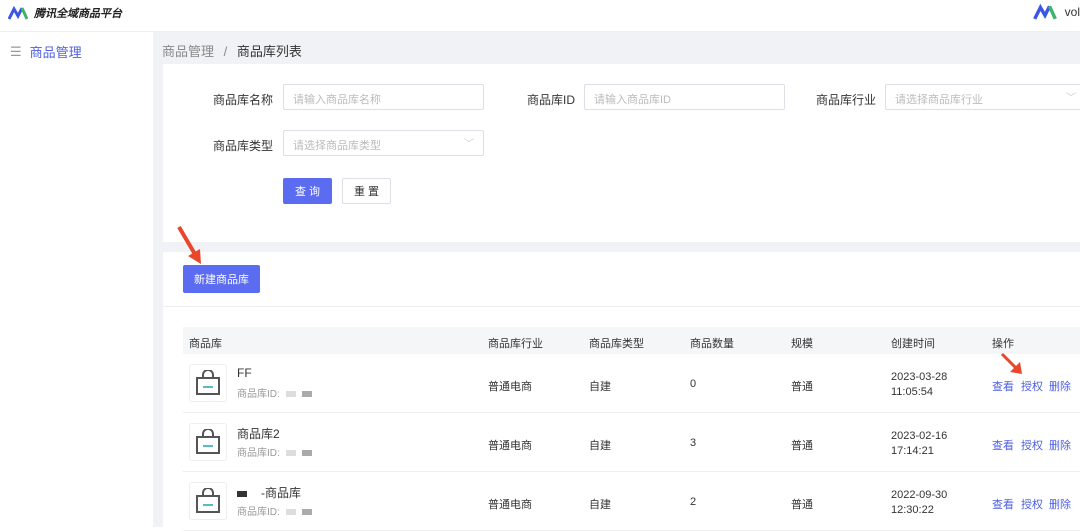 The height and width of the screenshot is (532, 1080). I want to click on col-library: 商品库, so click(205, 344).